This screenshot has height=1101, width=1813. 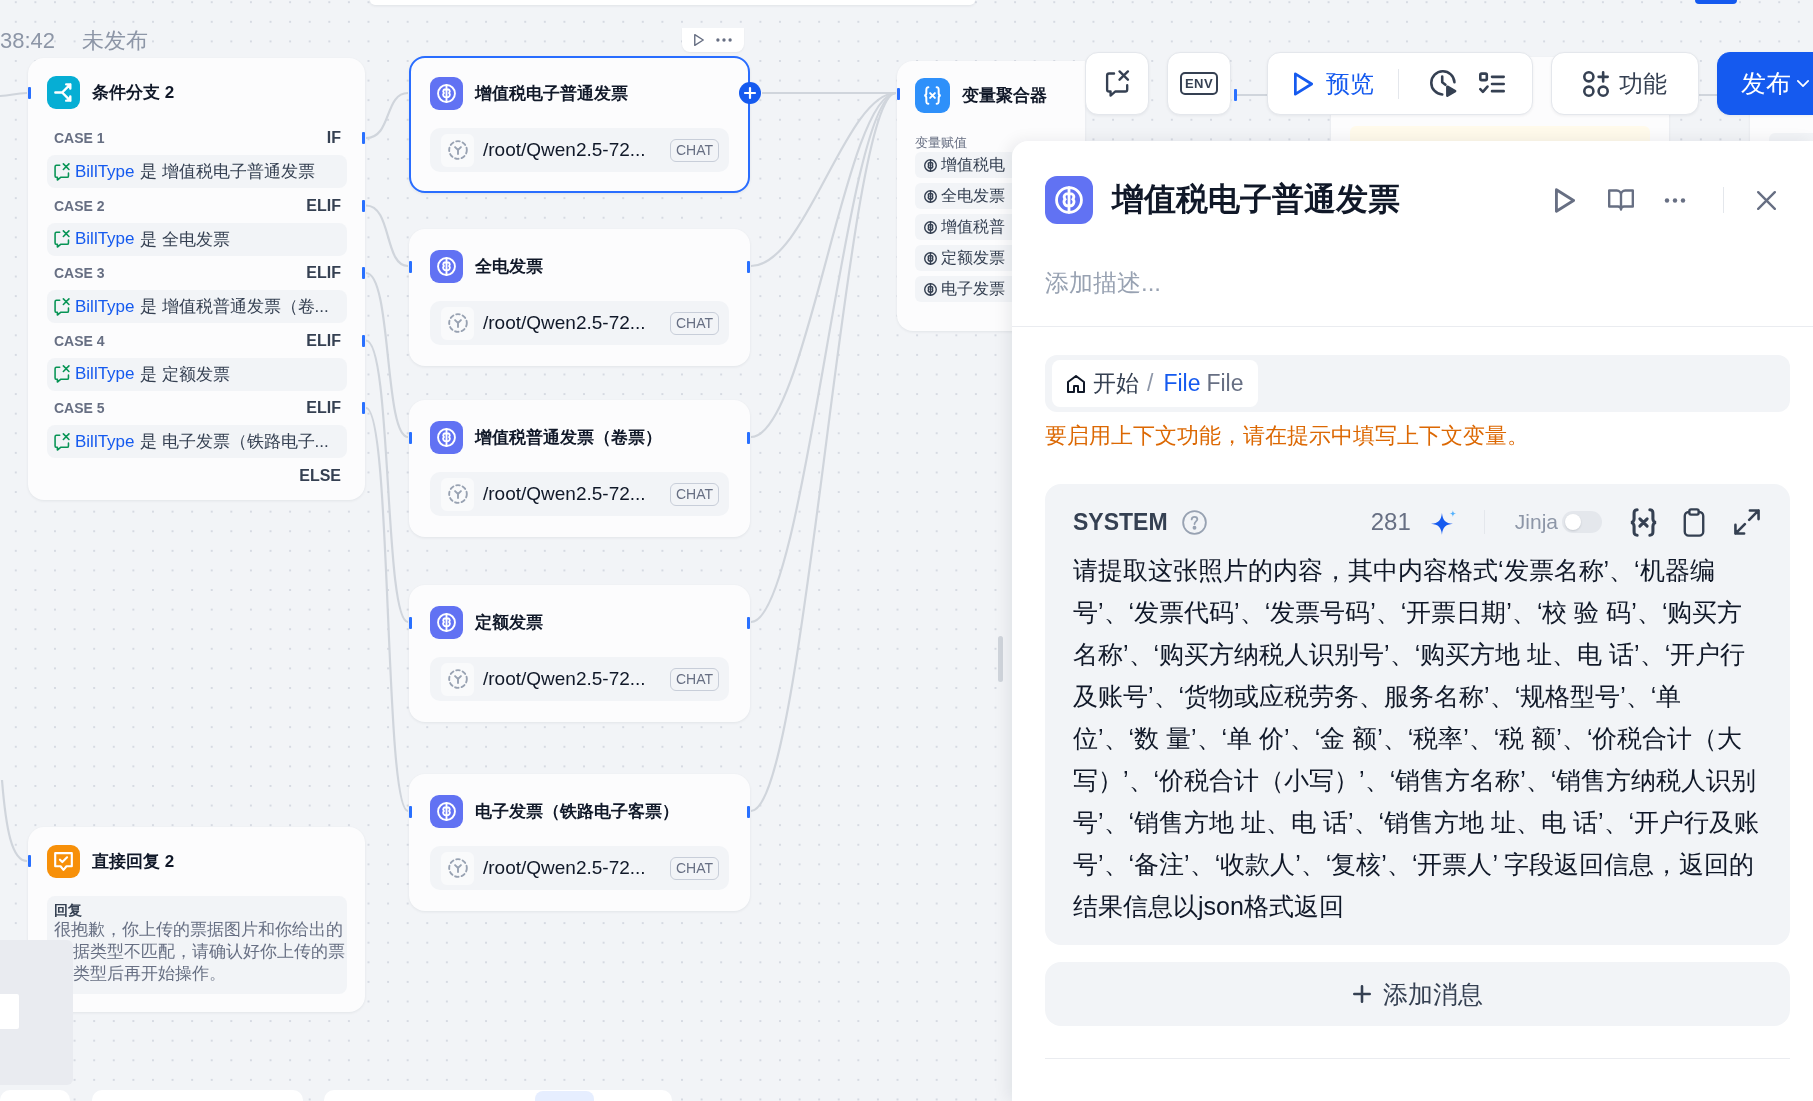 I want to click on apps-plus-icon, so click(x=1596, y=83).